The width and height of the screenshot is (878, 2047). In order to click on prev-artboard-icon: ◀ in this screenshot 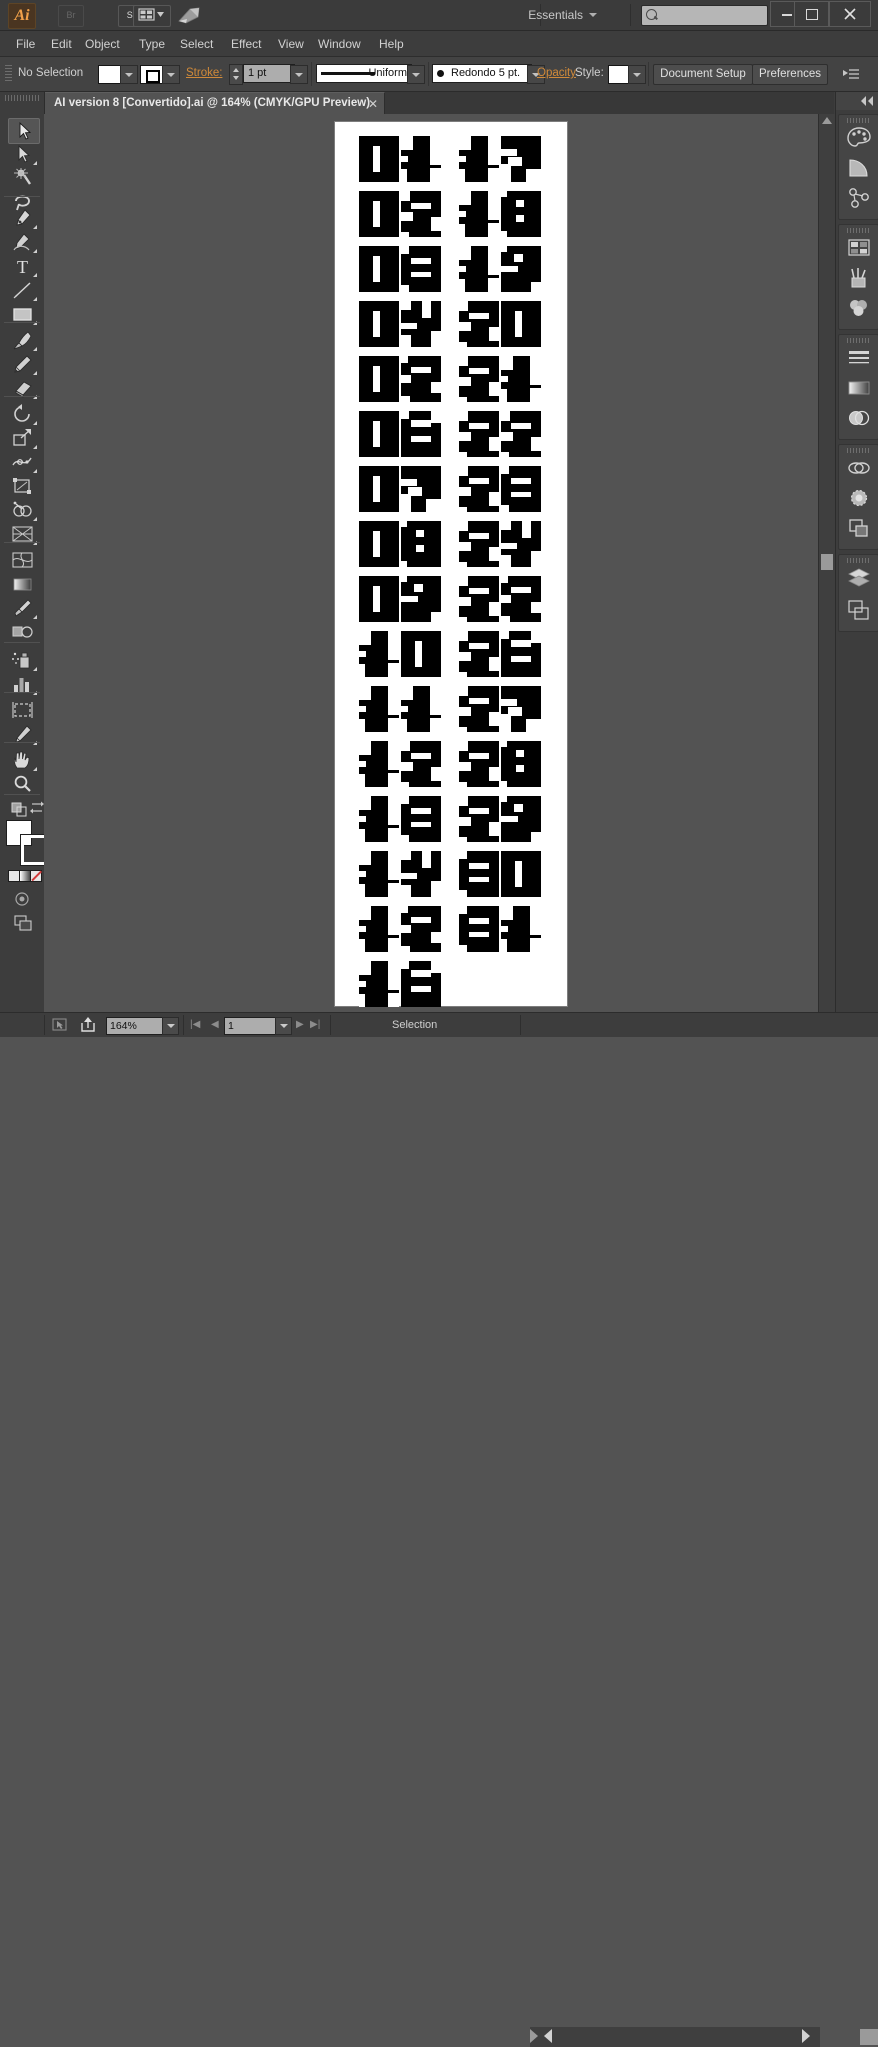, I will do `click(215, 1024)`.